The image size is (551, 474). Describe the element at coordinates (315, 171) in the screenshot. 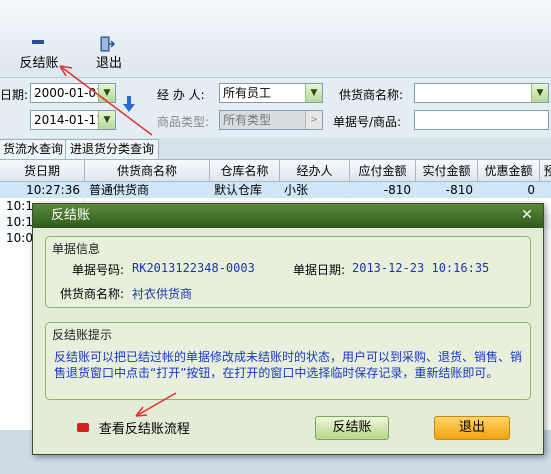

I see `column-header: 经办人` at that location.